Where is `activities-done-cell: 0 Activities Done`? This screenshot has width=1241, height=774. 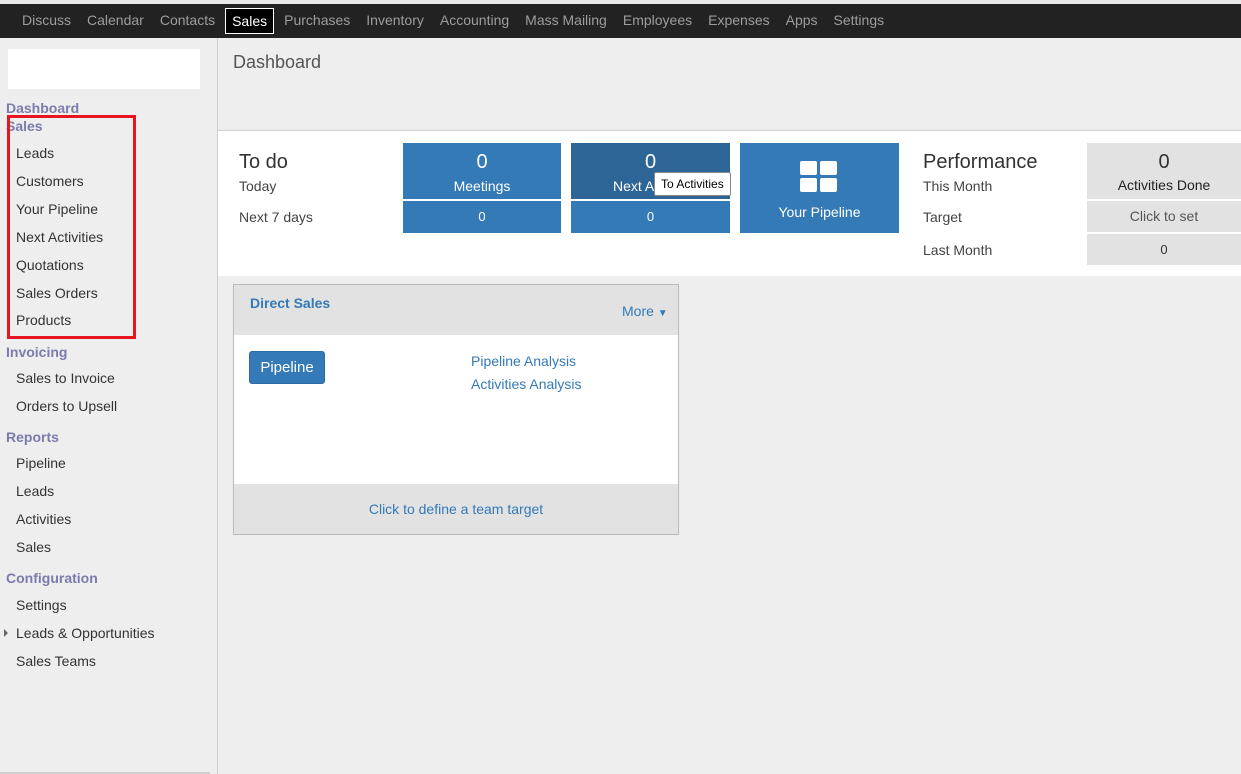
activities-done-cell: 0 Activities Done is located at coordinates (1164, 171).